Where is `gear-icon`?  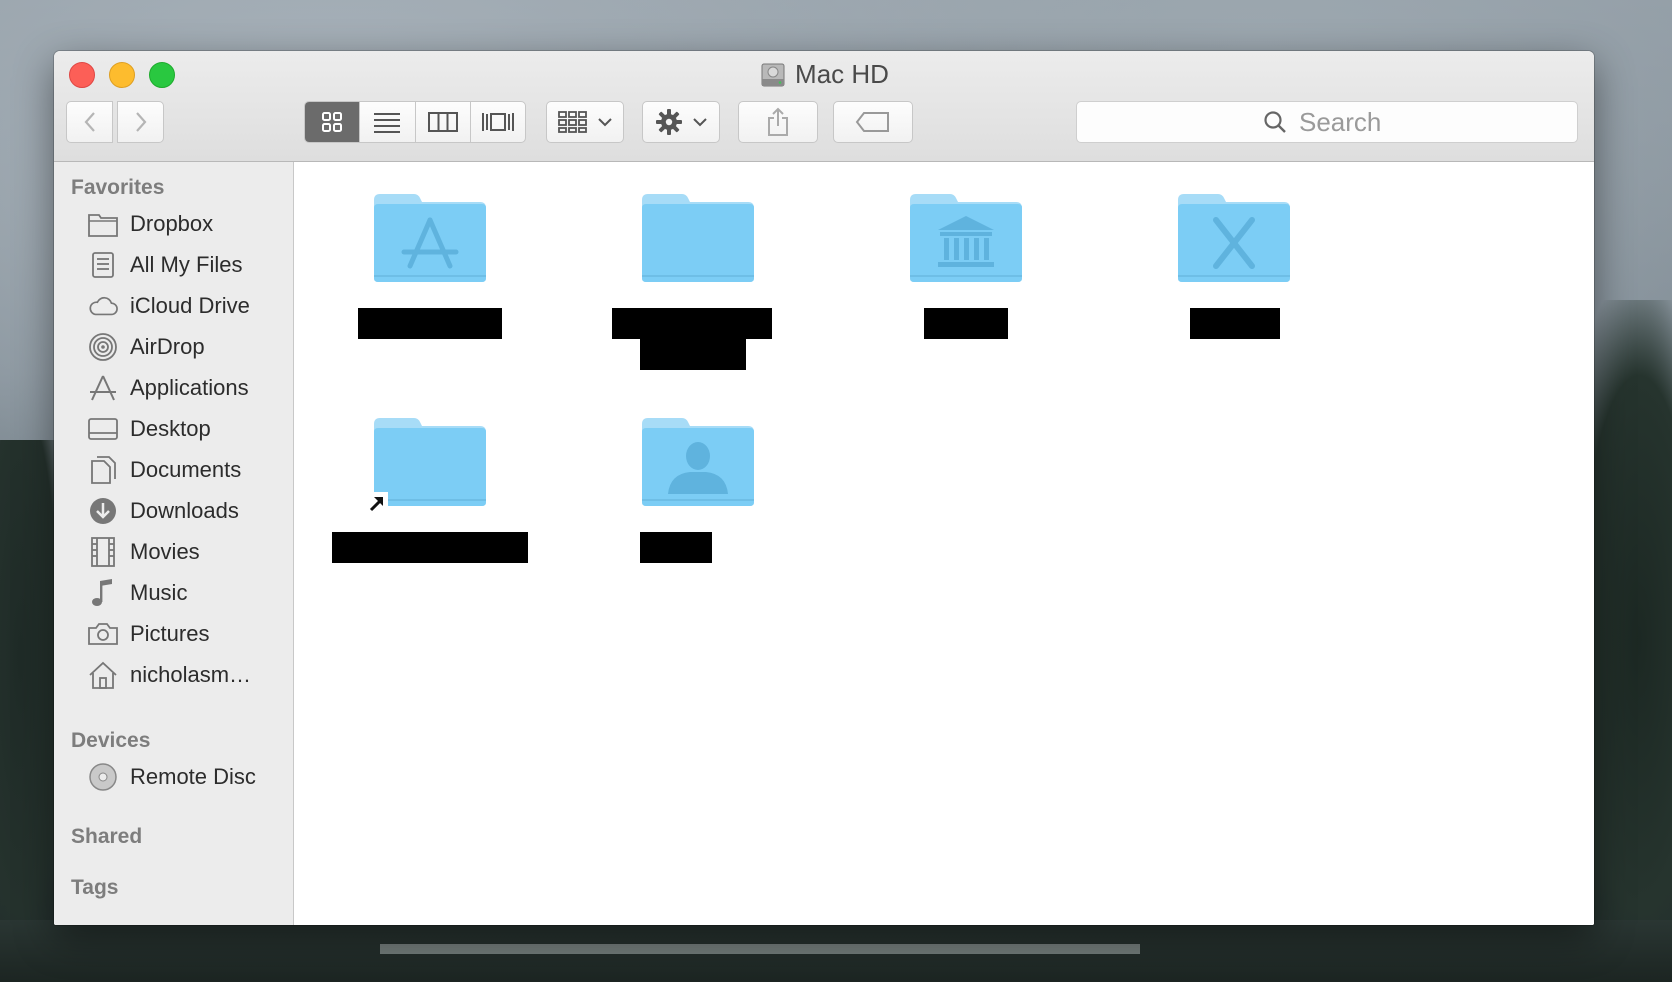
gear-icon is located at coordinates (669, 122).